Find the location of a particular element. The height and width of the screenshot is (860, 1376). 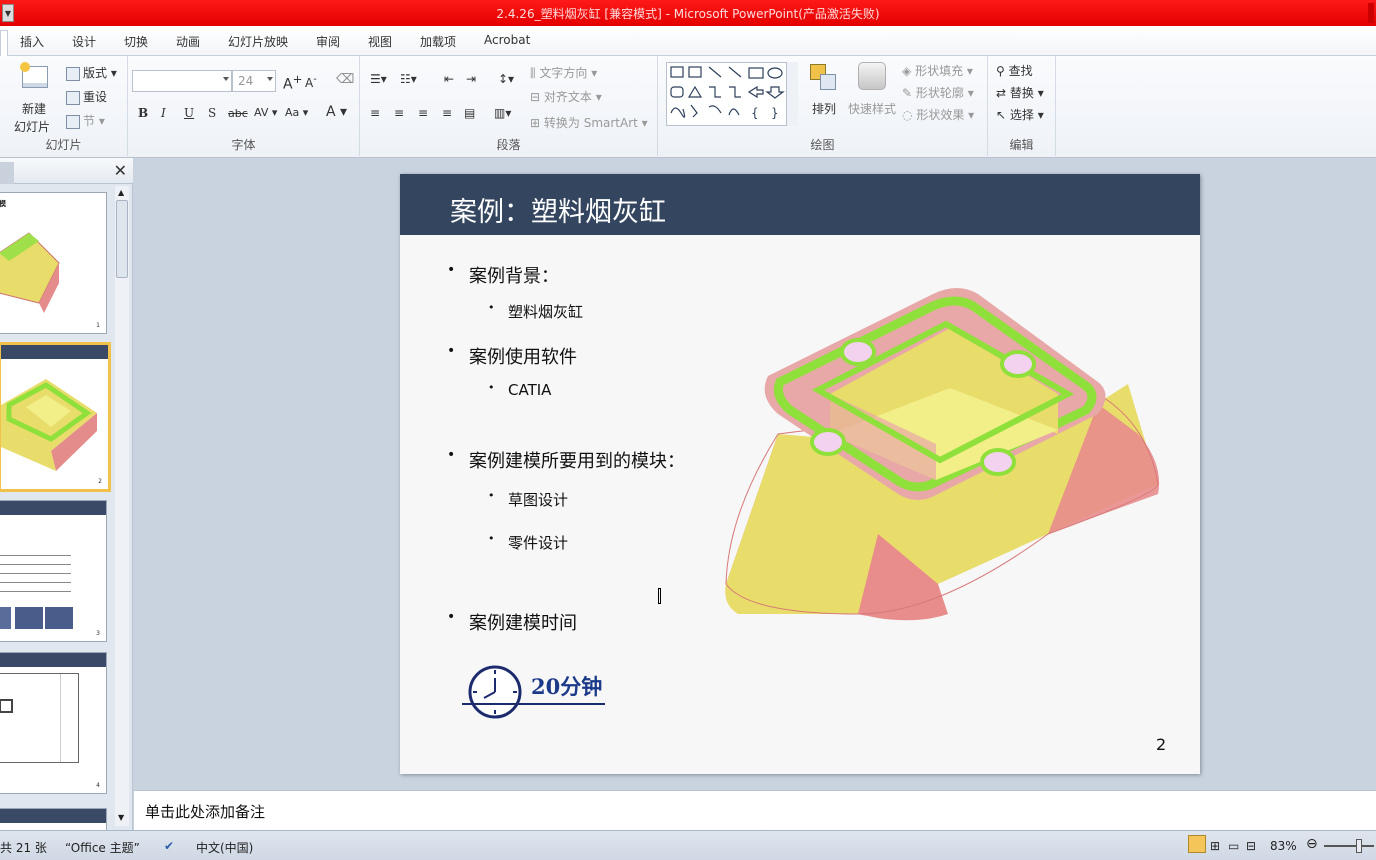

shadow-icon: S is located at coordinates (212, 113).